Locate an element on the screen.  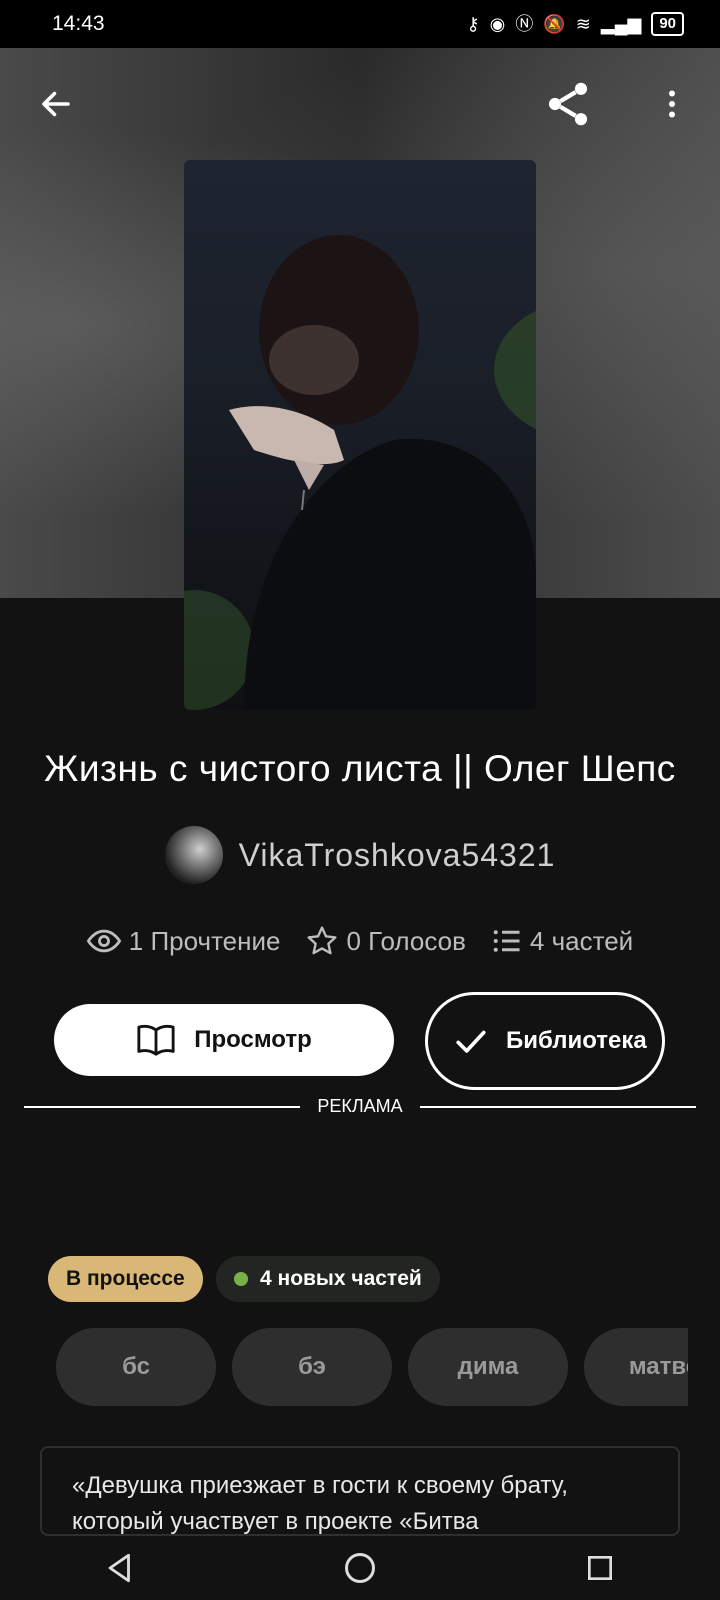
nav-home-icon is located at coordinates (360, 1568).